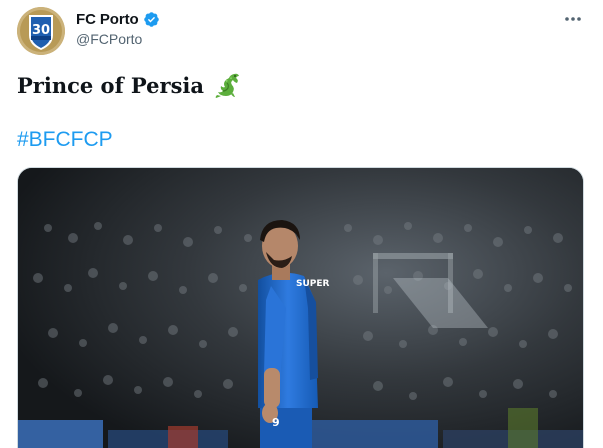 The height and width of the screenshot is (448, 603). I want to click on club-badge-icon: 30, so click(41, 31).